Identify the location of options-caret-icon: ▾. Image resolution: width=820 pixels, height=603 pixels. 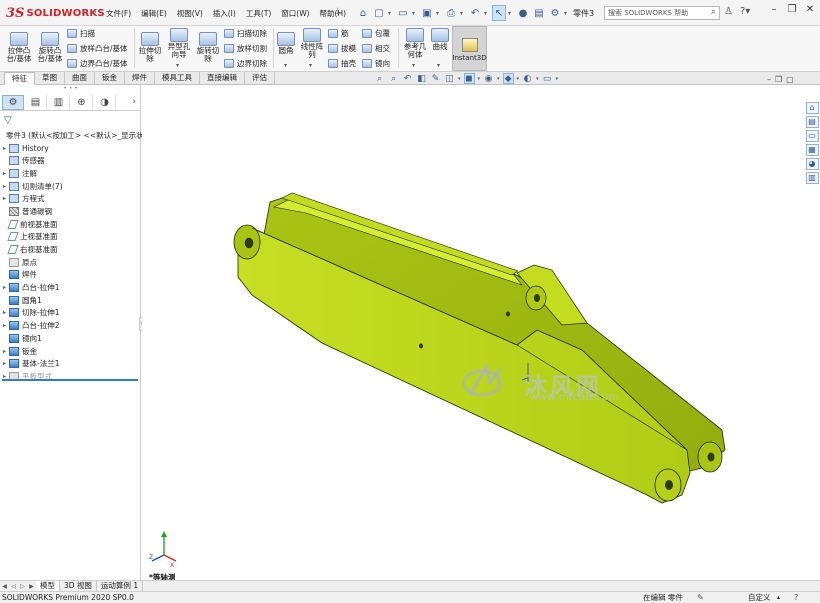
(567, 13).